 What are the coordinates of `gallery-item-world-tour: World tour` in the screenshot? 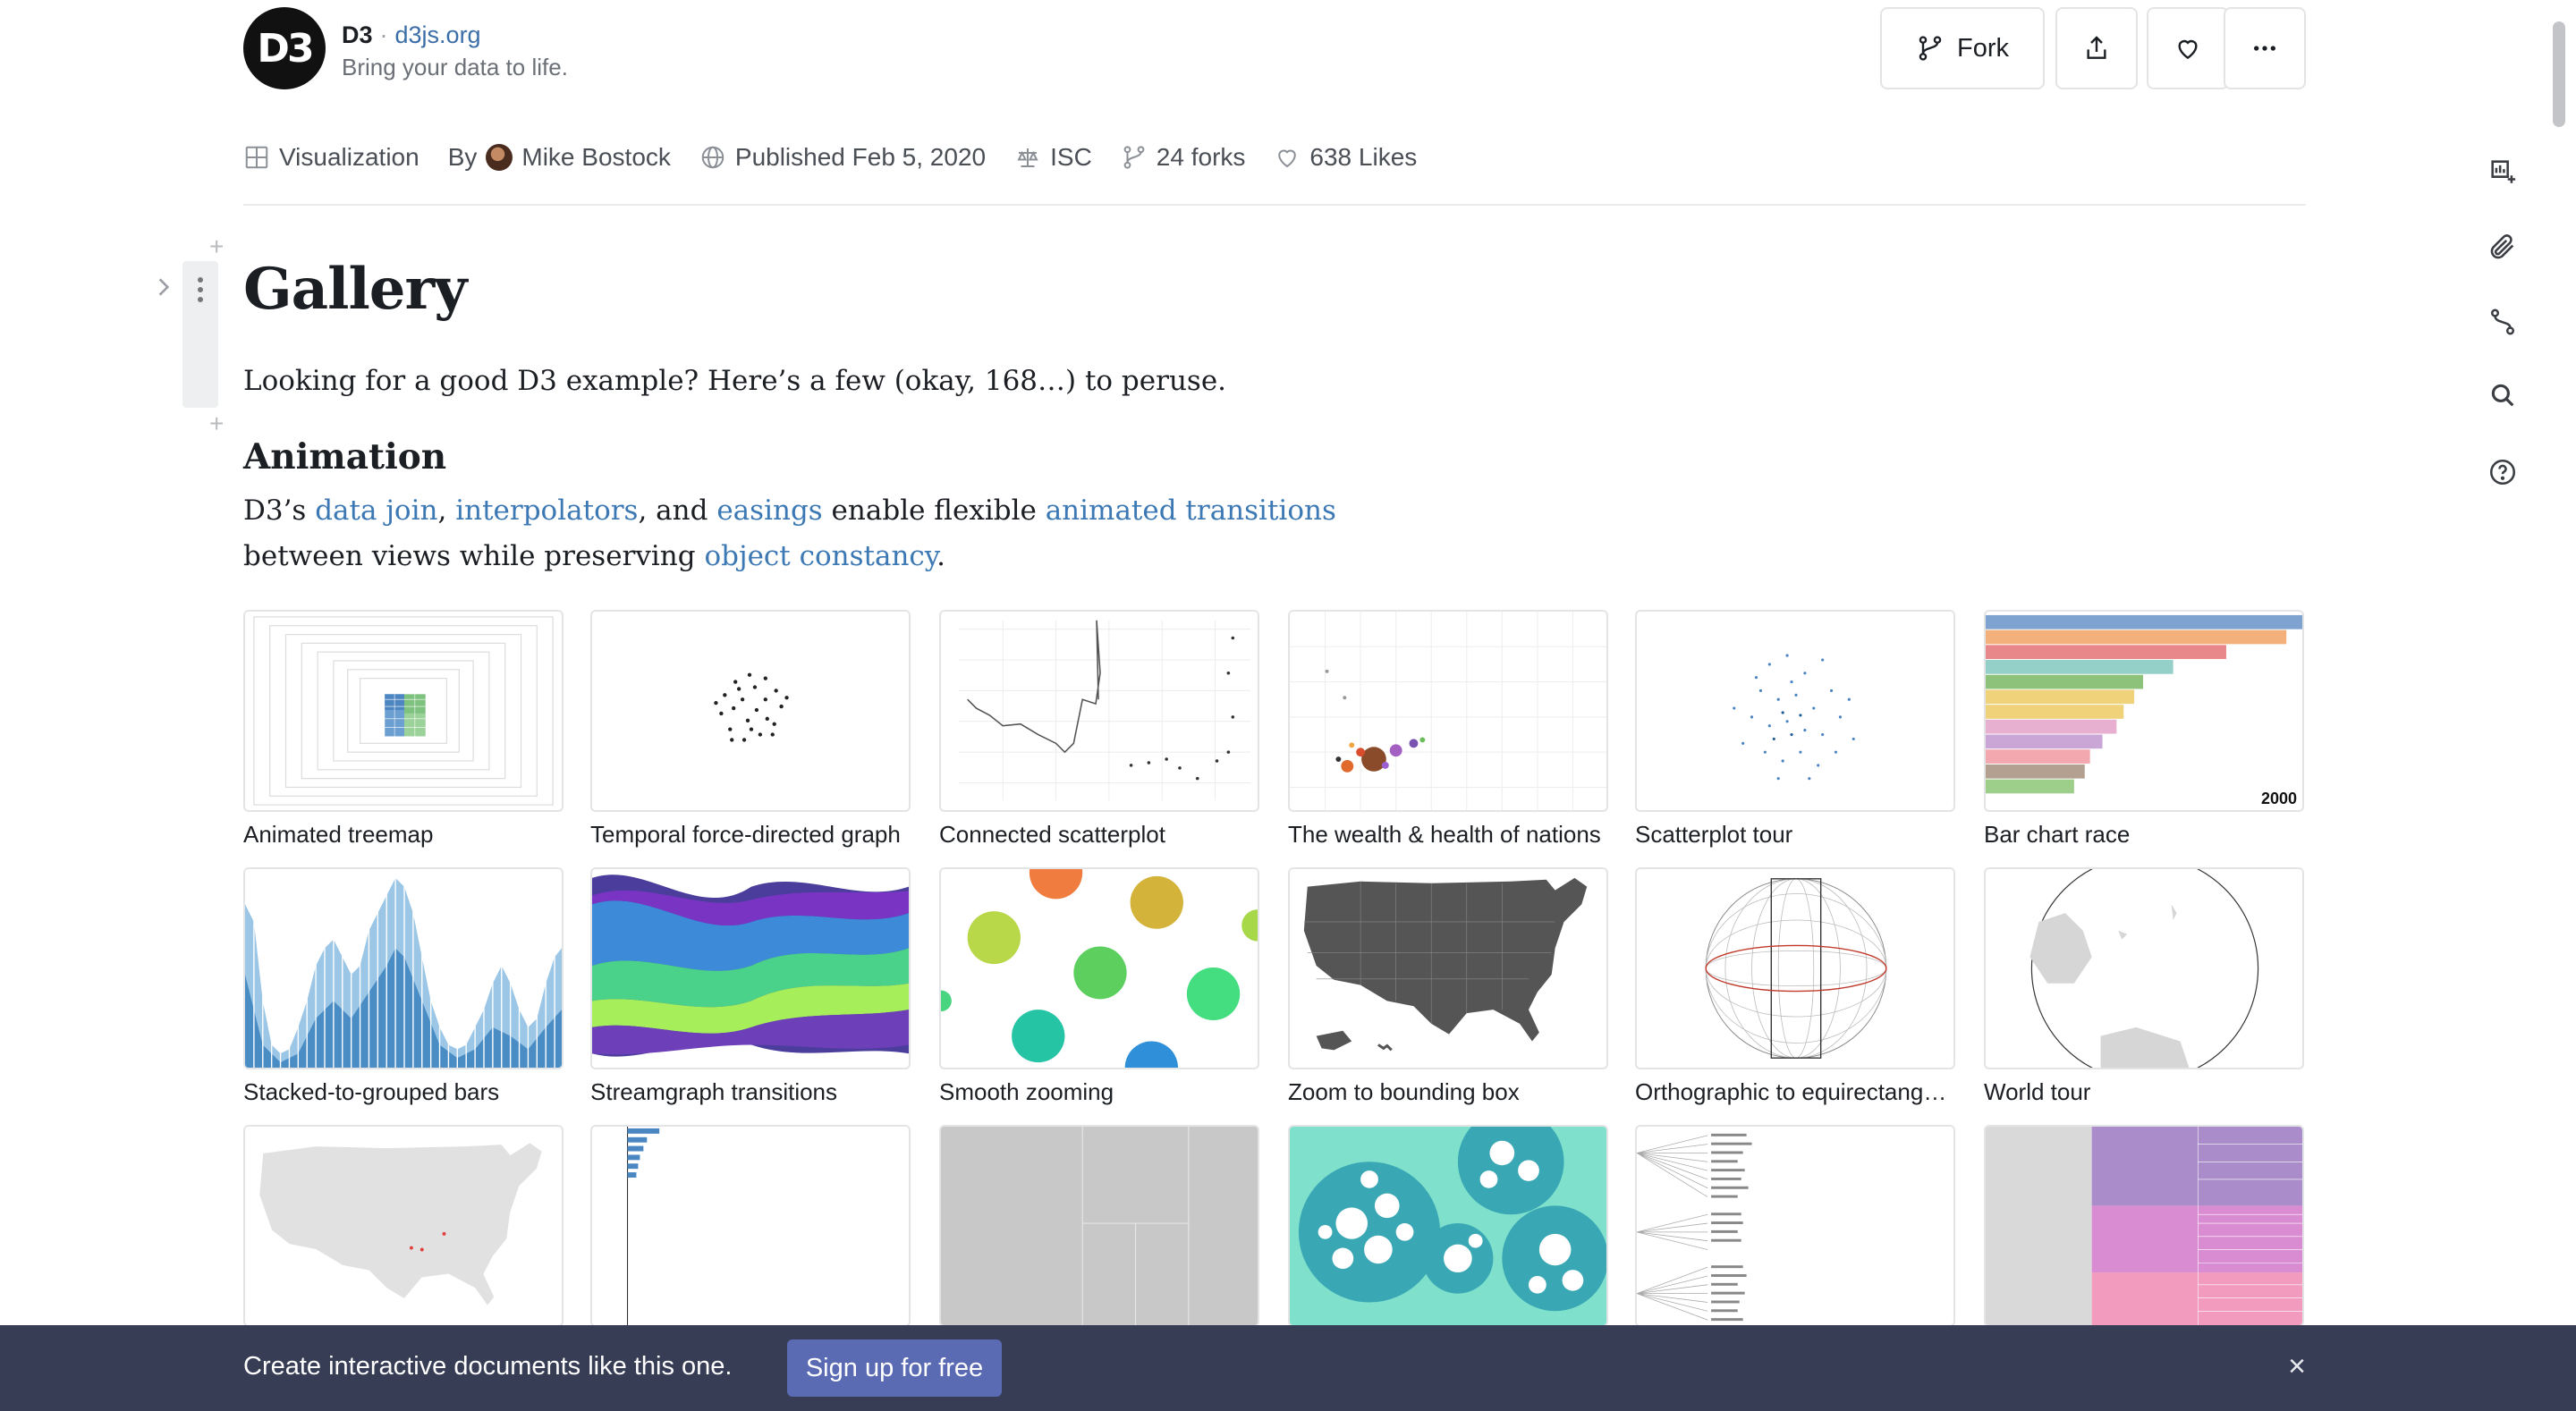 It's located at (2144, 987).